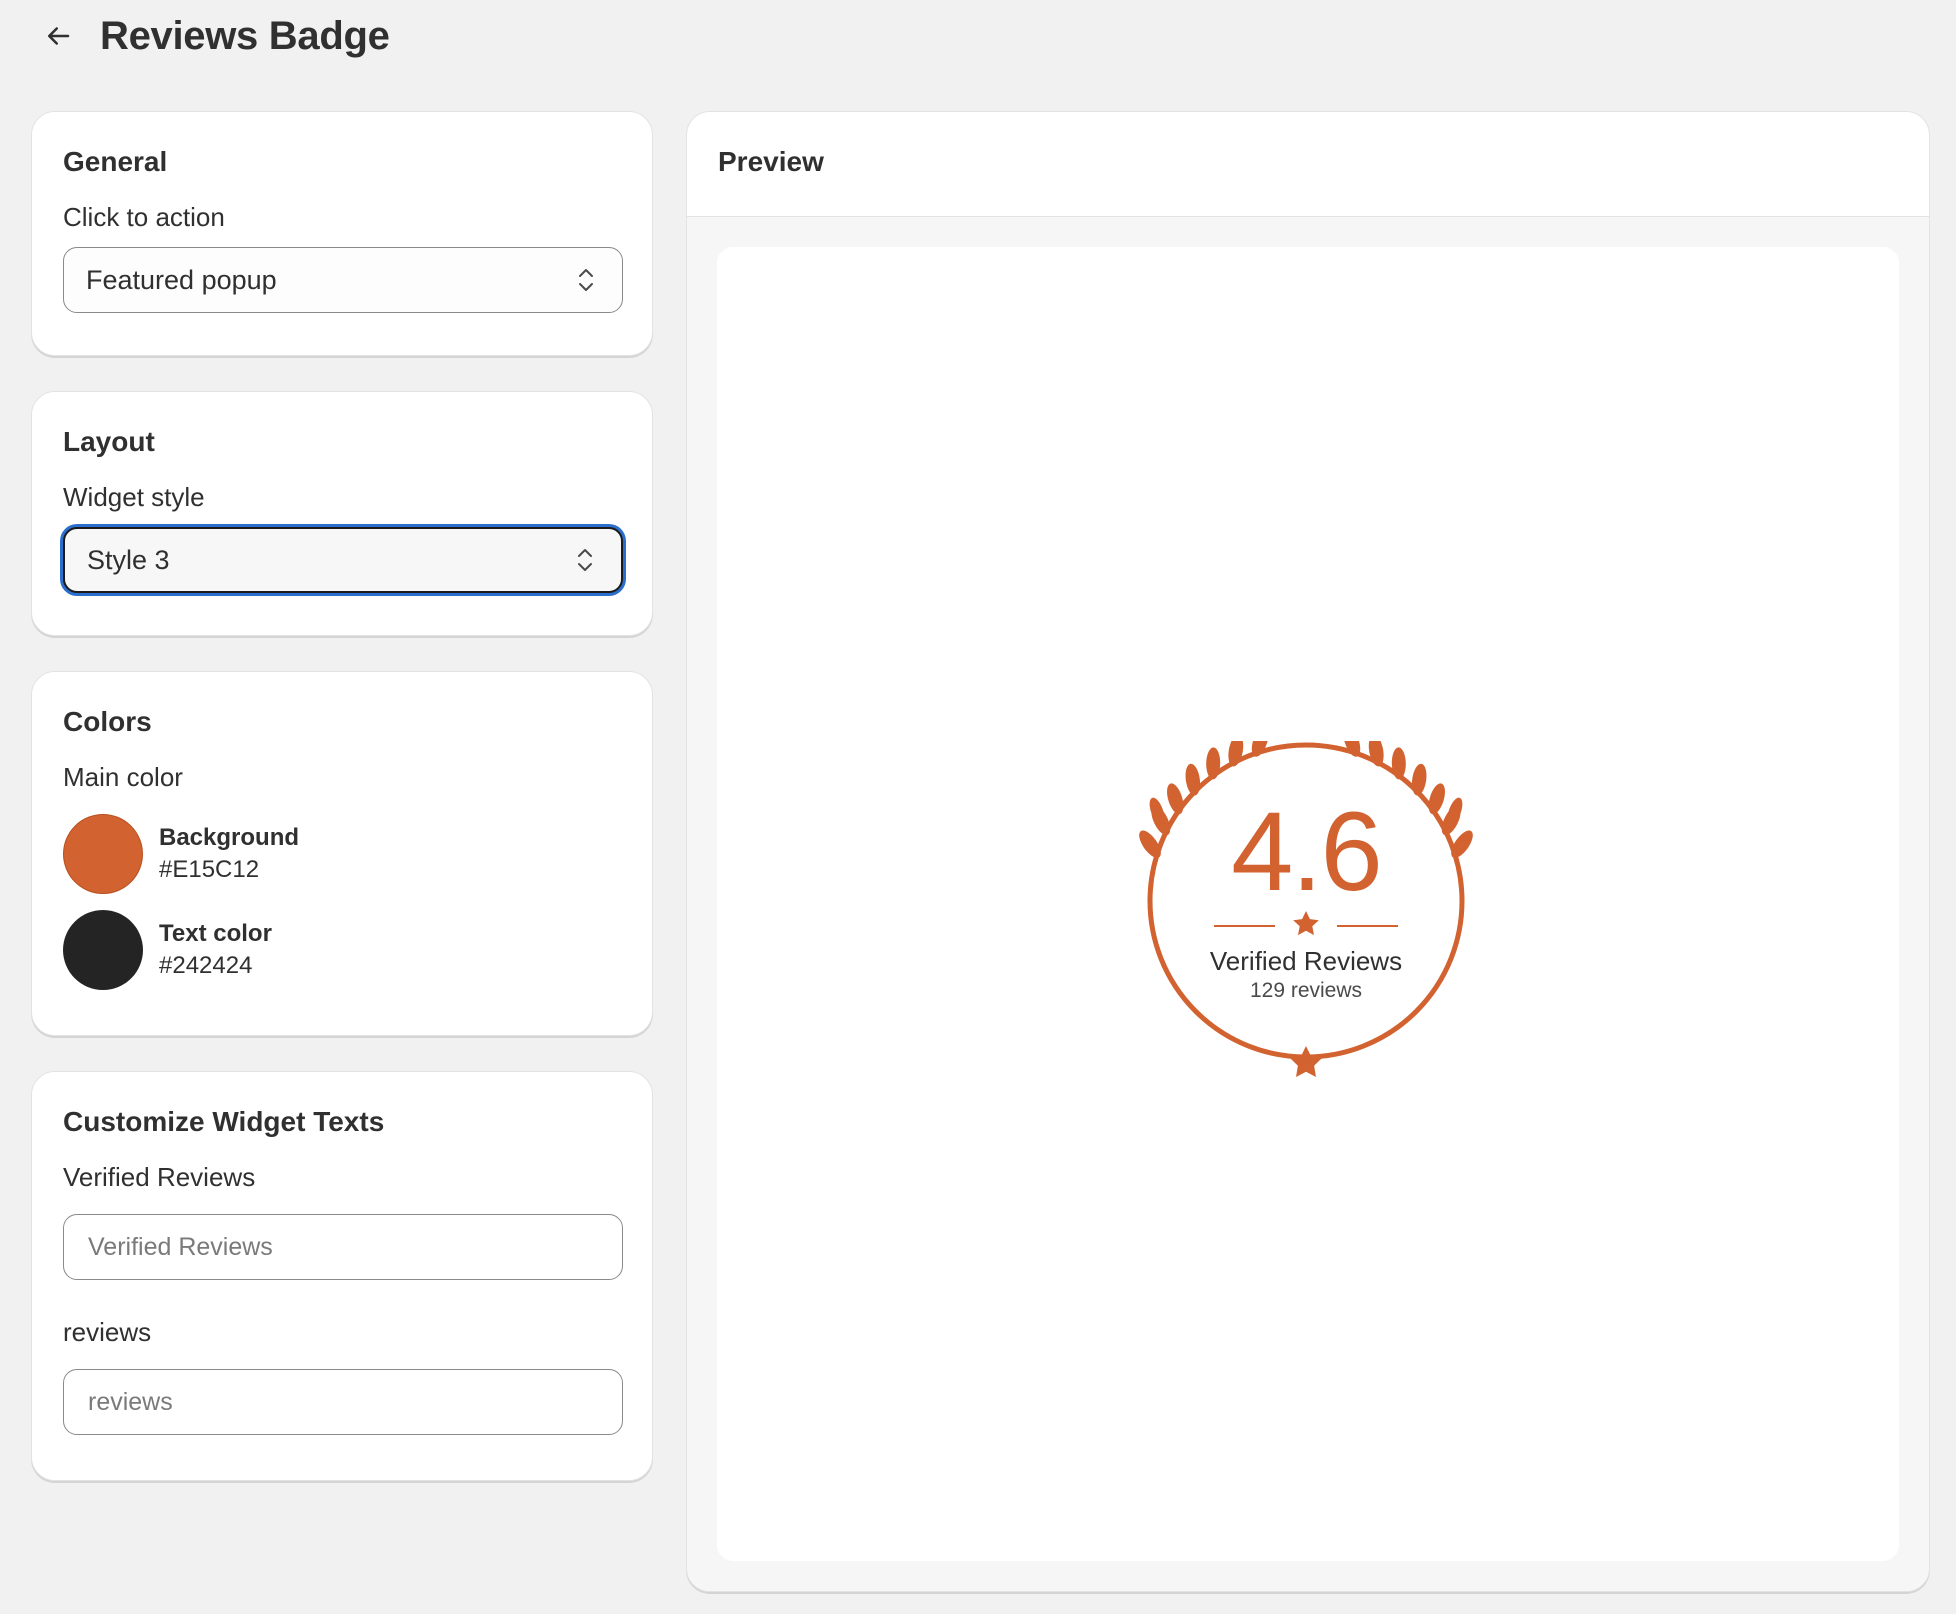  What do you see at coordinates (1306, 990) in the screenshot?
I see `badge-count: 129 reviews` at bounding box center [1306, 990].